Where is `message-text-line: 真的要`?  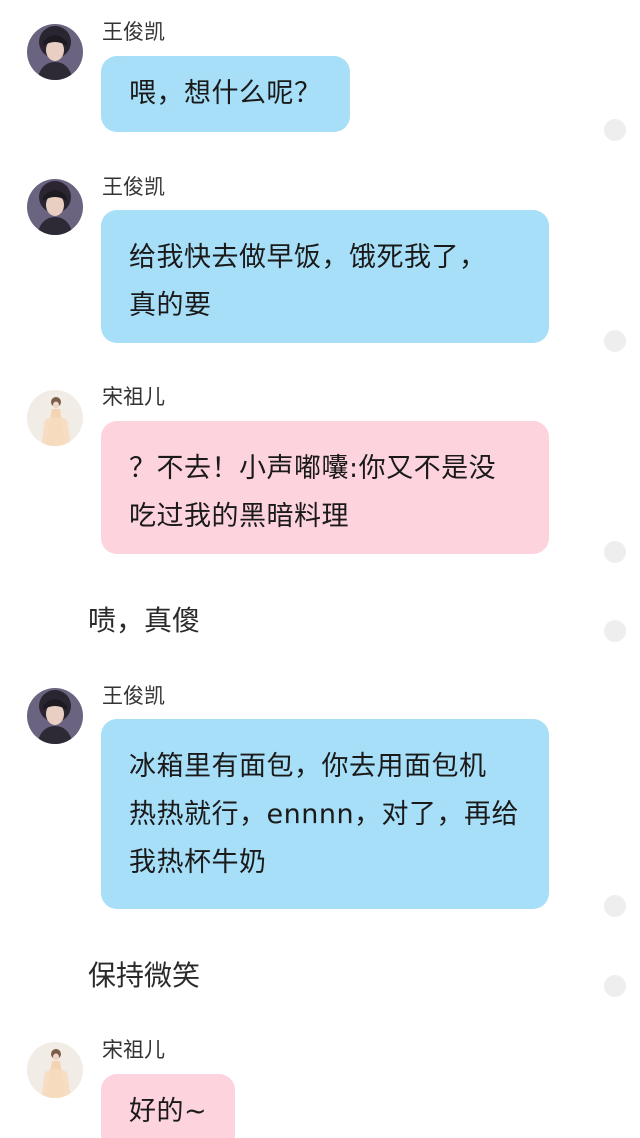
message-text-line: 真的要 is located at coordinates (170, 305).